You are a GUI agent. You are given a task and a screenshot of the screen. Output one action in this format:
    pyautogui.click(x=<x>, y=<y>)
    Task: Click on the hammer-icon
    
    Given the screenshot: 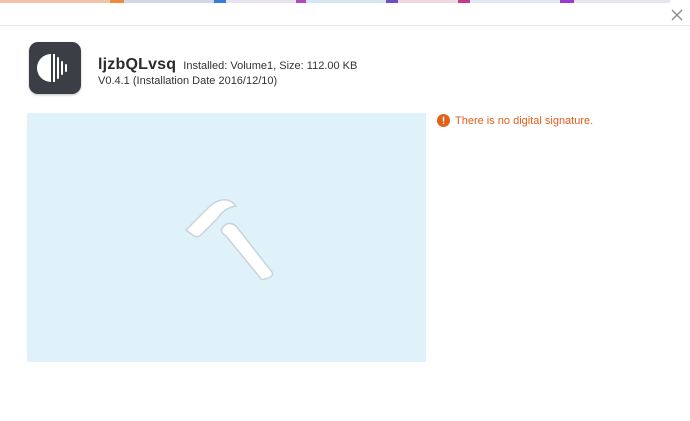 What is the action you would take?
    pyautogui.click(x=229, y=239)
    